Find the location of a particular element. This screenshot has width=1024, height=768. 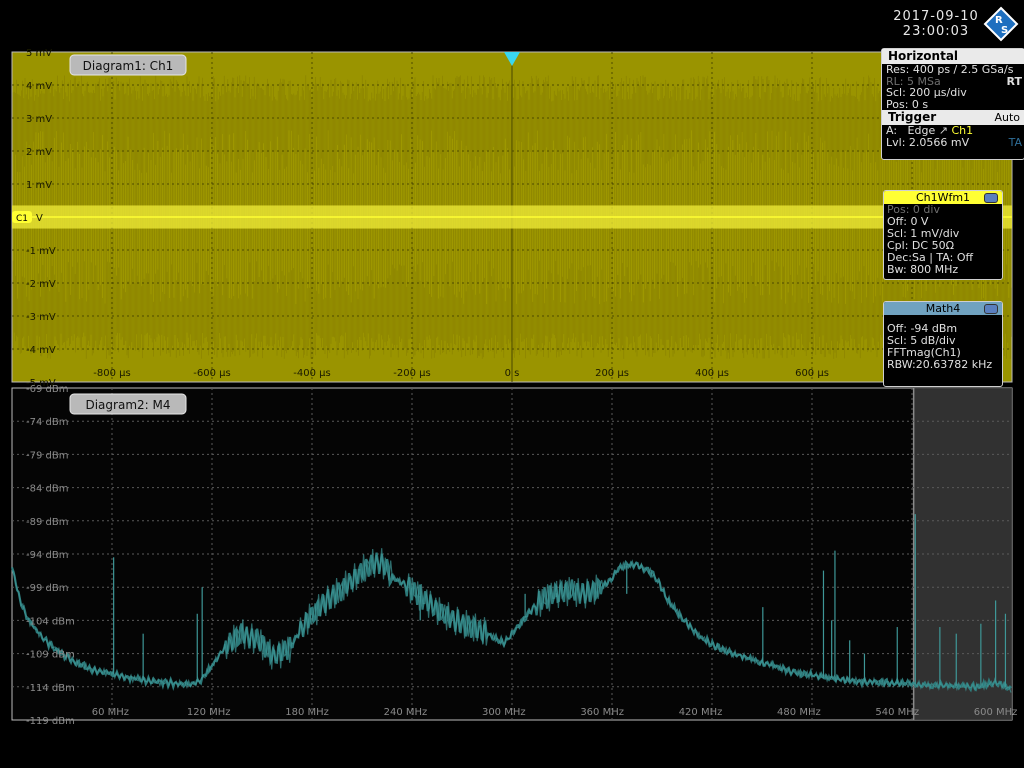

diagram2-y-tick-label: -69 dBm is located at coordinates (47, 390).